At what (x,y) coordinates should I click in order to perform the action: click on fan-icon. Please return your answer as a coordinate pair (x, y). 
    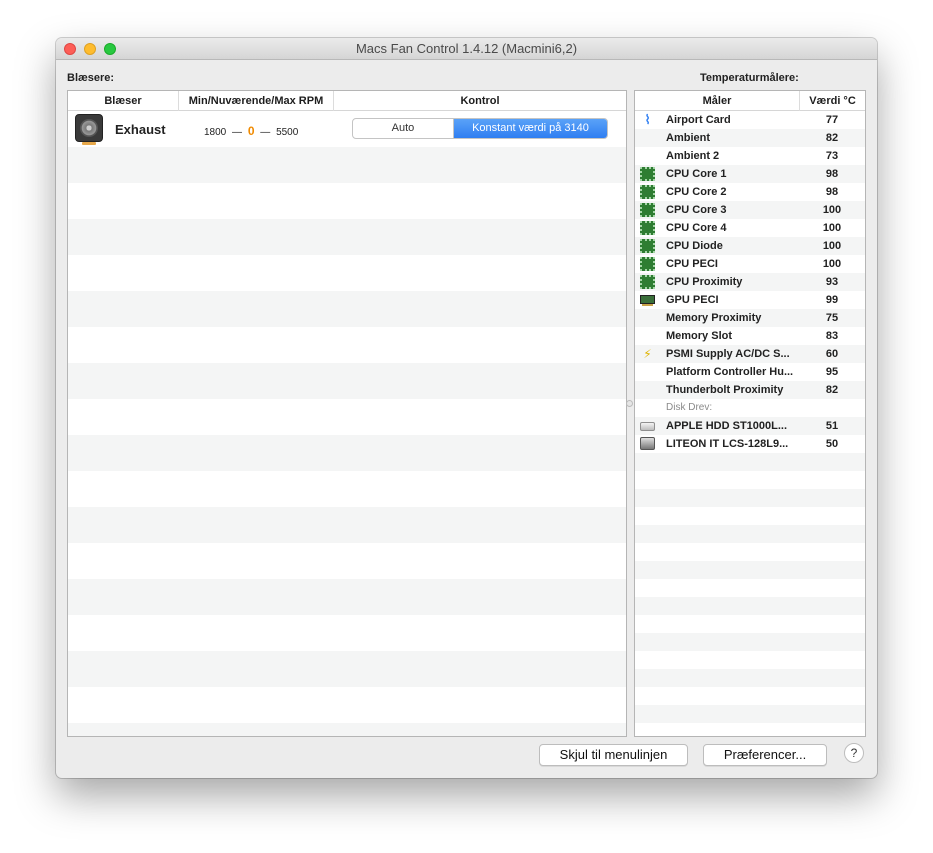
    Looking at the image, I should click on (89, 129).